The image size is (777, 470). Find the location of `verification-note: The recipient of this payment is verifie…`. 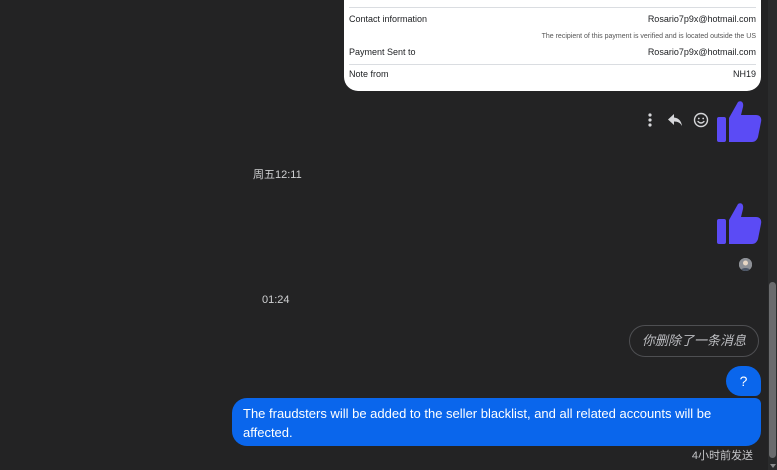

verification-note: The recipient of this payment is verifie… is located at coordinates (648, 36).